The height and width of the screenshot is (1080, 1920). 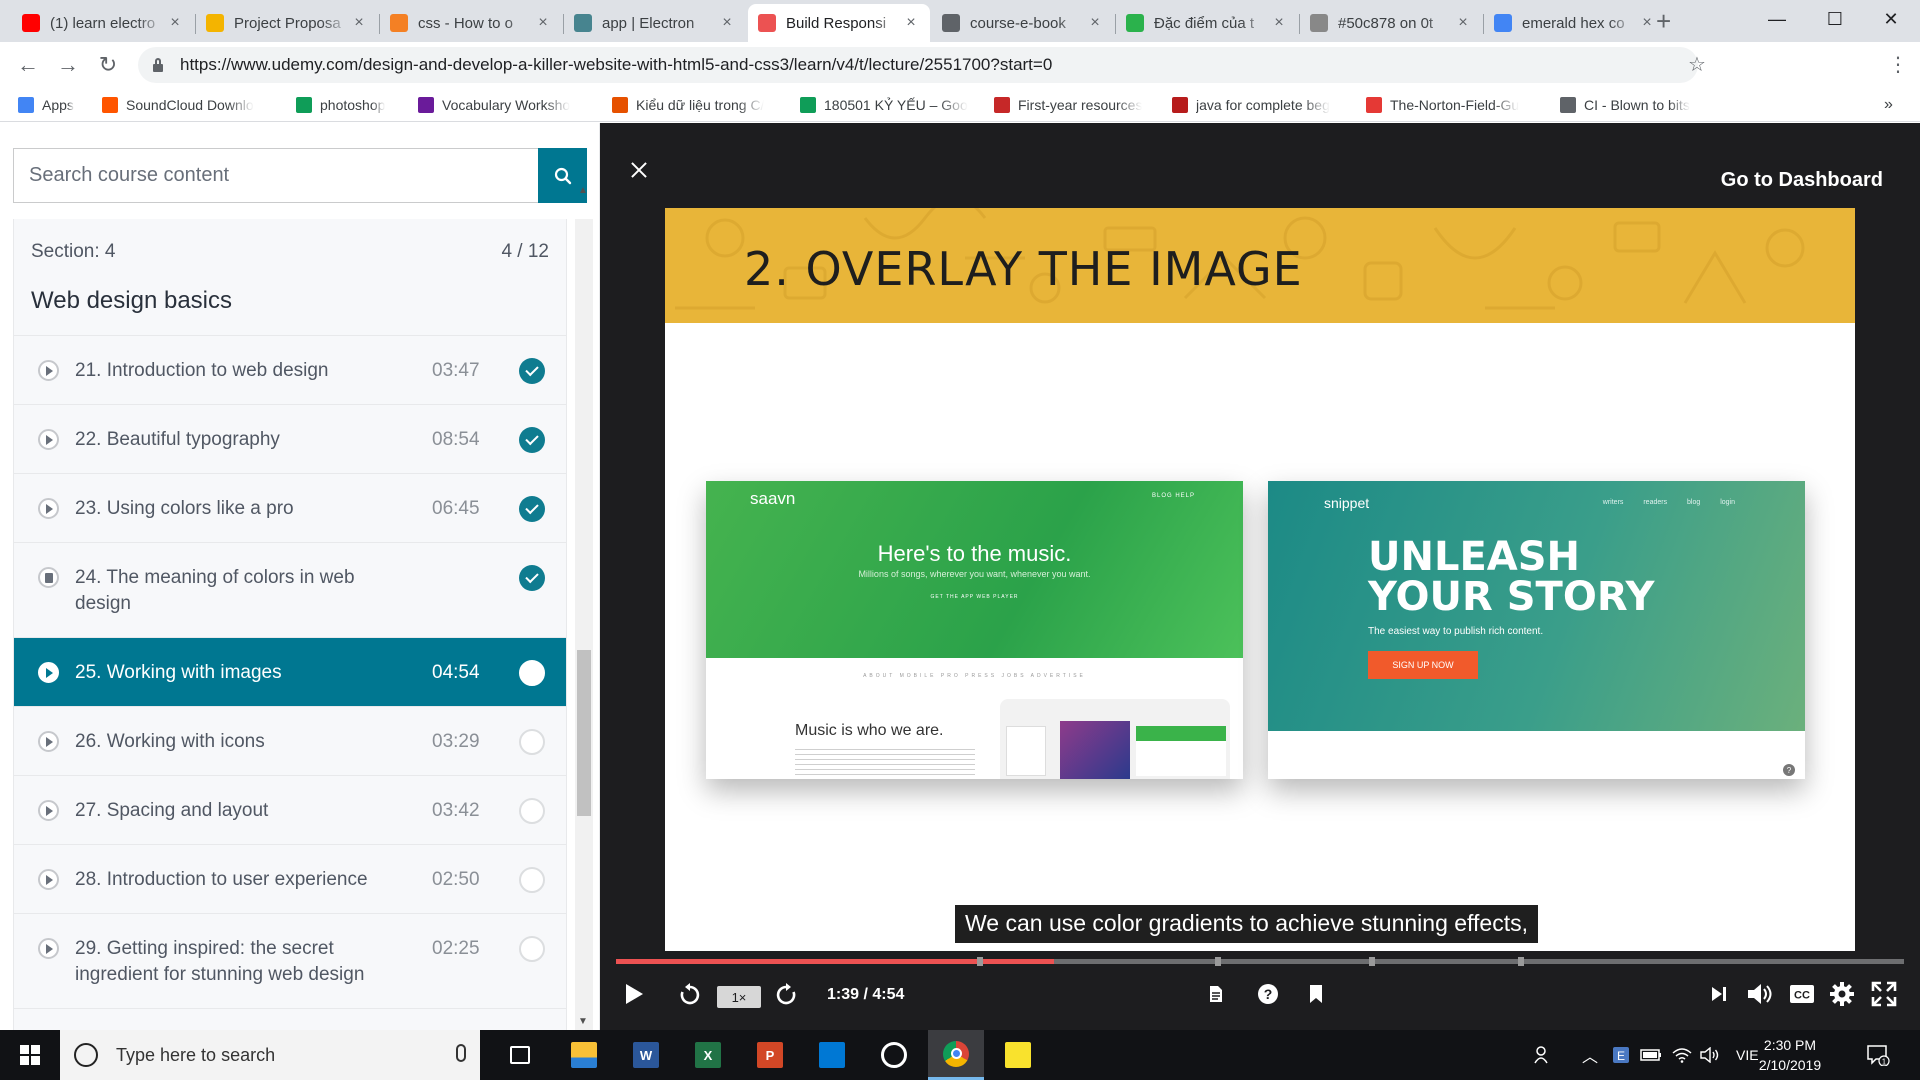 What do you see at coordinates (1625, 105) in the screenshot?
I see `bookmark-item: CI - Blown to bits` at bounding box center [1625, 105].